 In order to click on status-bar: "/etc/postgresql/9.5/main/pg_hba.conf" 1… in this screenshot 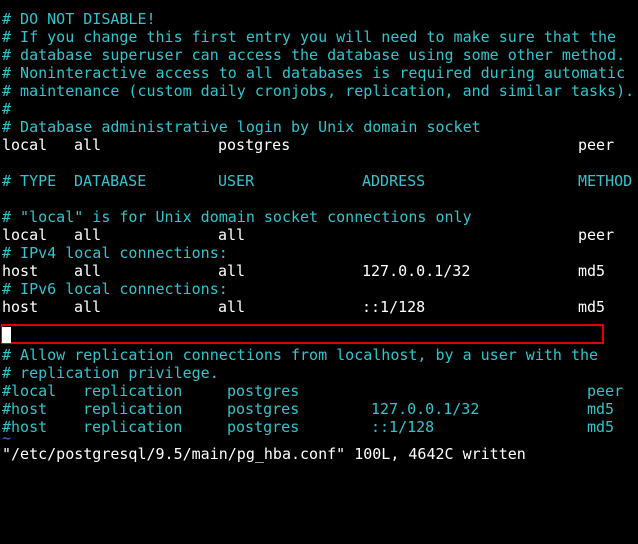, I will do `click(264, 454)`.